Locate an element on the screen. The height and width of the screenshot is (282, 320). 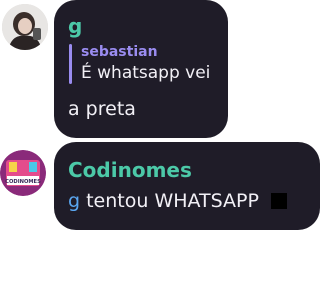
mention: g is located at coordinates (74, 201).